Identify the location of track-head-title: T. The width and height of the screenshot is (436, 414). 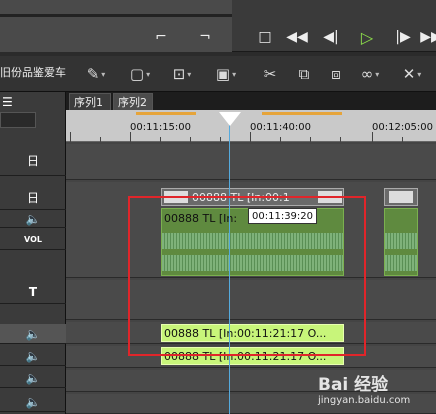
(33, 292).